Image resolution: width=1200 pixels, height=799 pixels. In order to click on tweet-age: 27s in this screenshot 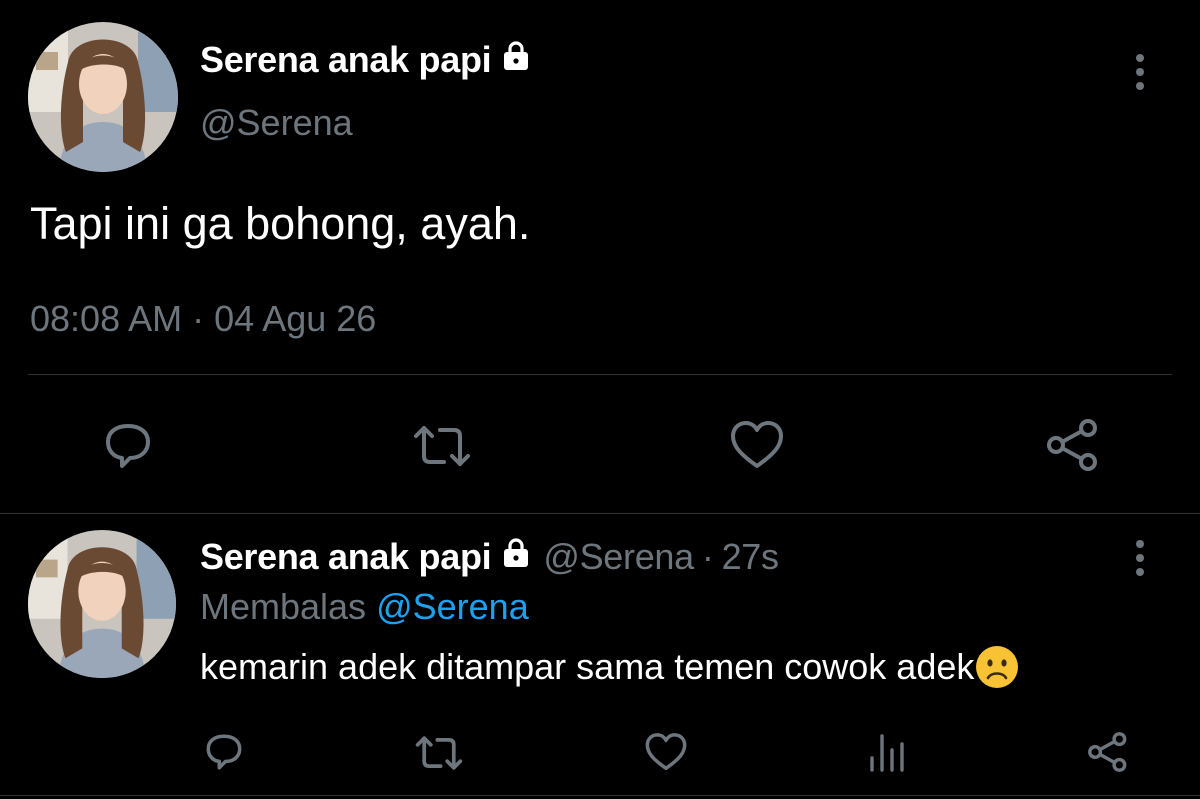, I will do `click(750, 557)`.